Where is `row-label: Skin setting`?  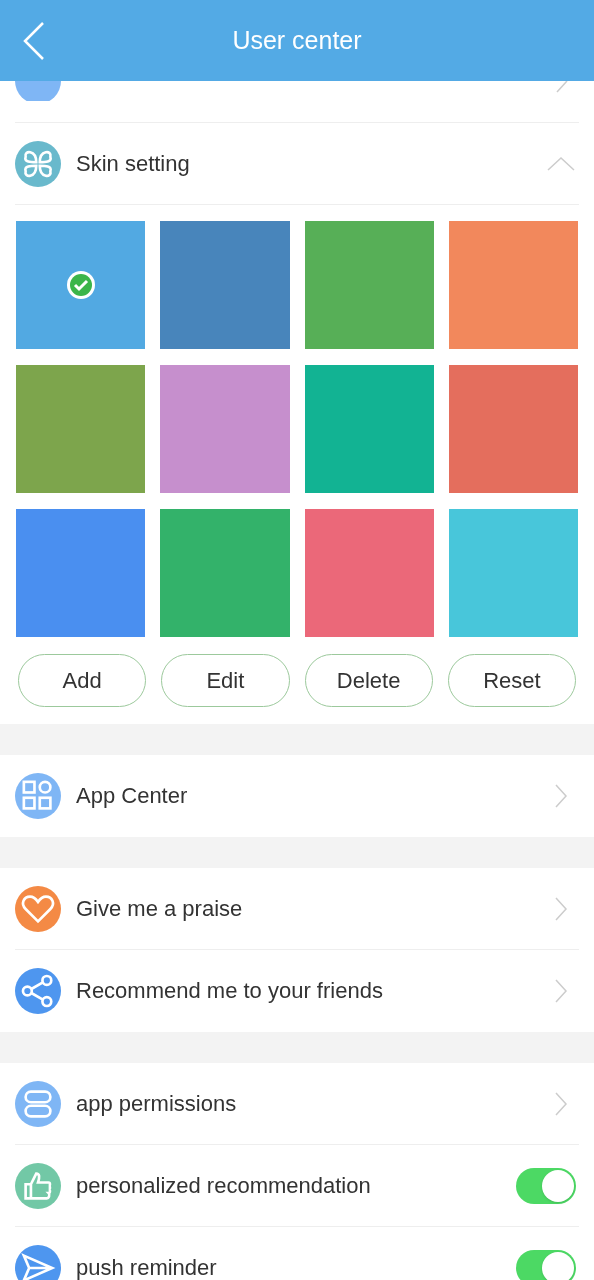
row-label: Skin setting is located at coordinates (311, 164).